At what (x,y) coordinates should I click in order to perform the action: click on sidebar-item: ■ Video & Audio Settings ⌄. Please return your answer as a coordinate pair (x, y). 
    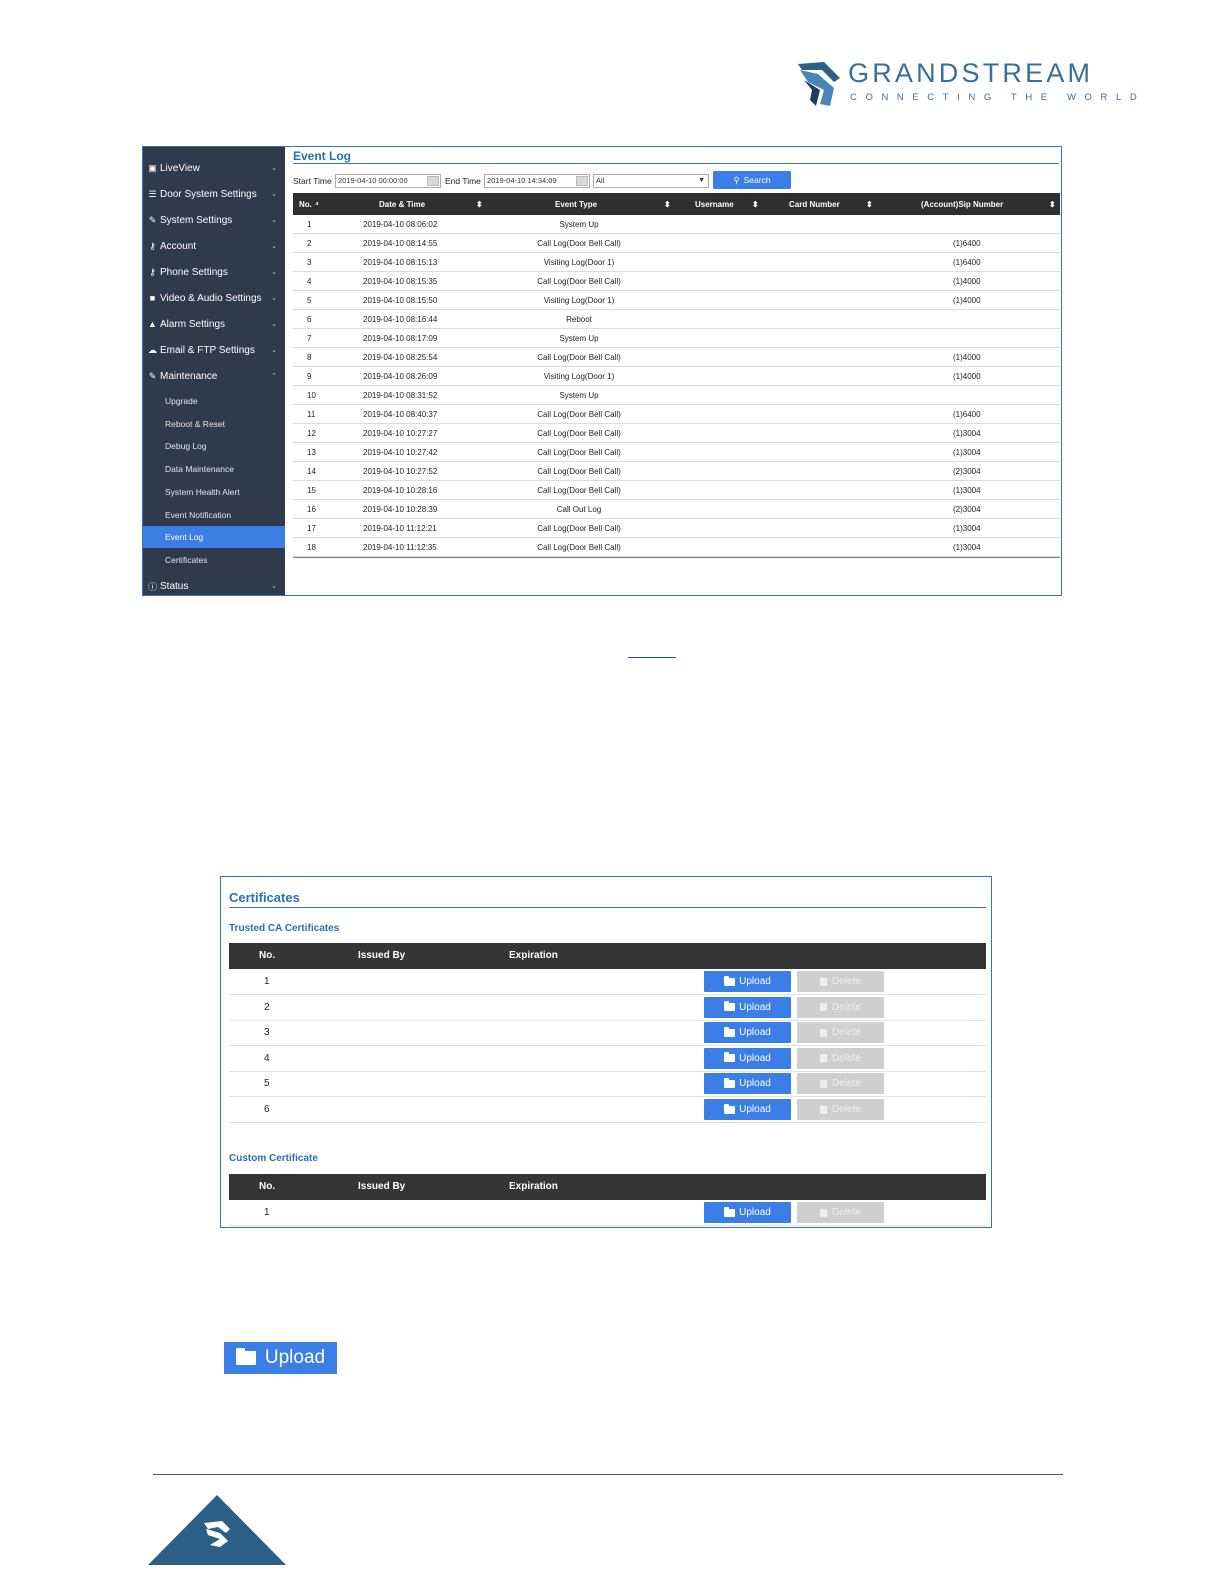
    Looking at the image, I should click on (214, 298).